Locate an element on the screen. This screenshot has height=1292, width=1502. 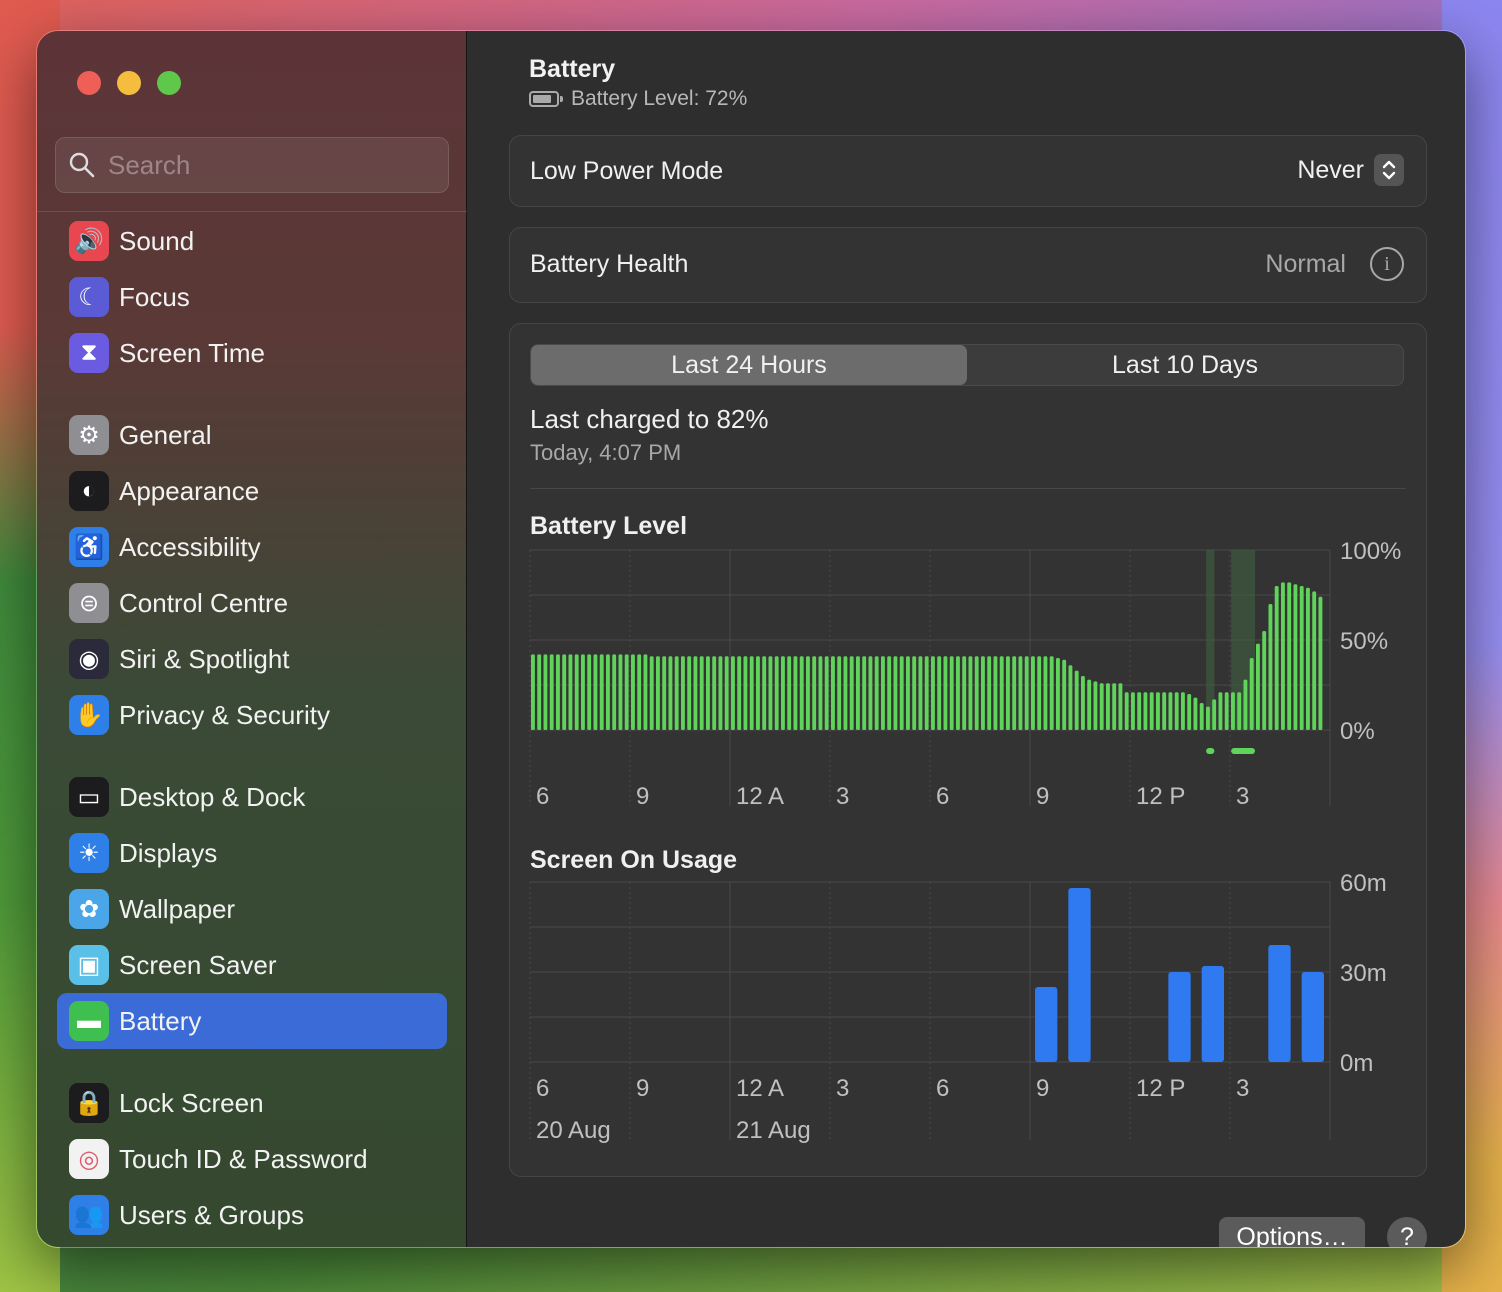
minimize-button is located at coordinates (129, 83).